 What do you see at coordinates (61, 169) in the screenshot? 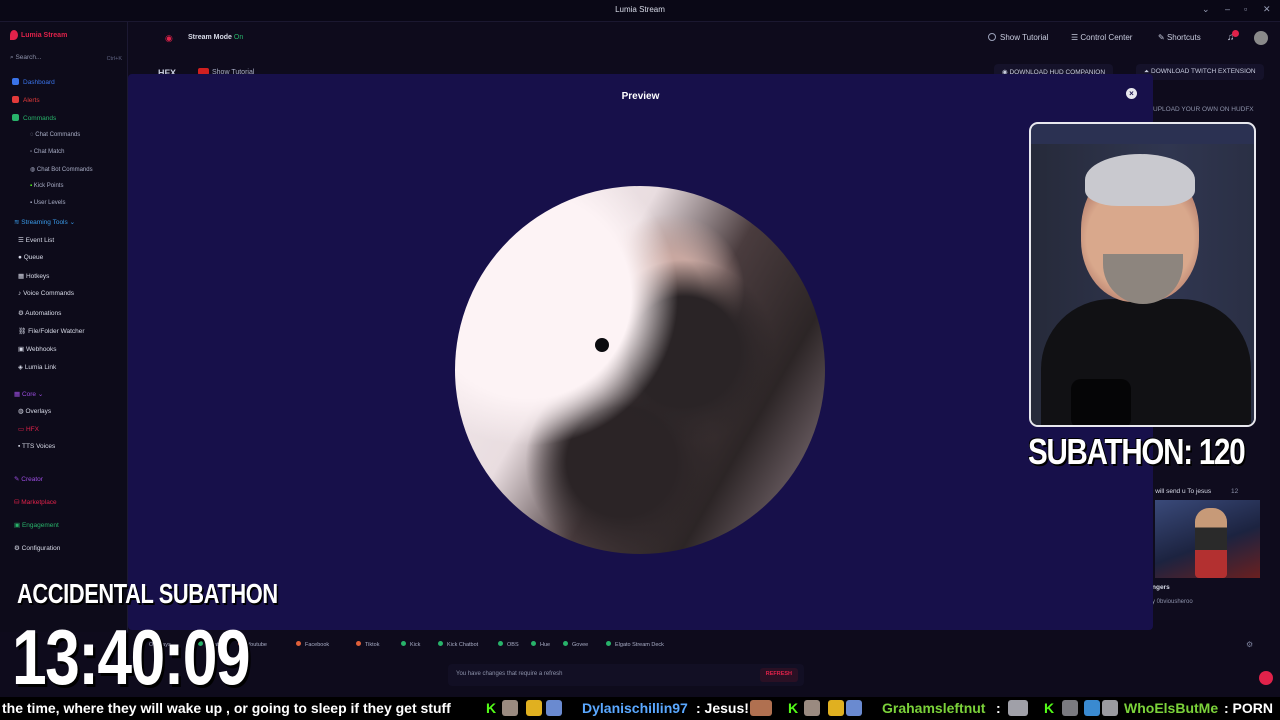
I see `sidebar-item-chat-bot-commands: ◍ Chat Bot Commands` at bounding box center [61, 169].